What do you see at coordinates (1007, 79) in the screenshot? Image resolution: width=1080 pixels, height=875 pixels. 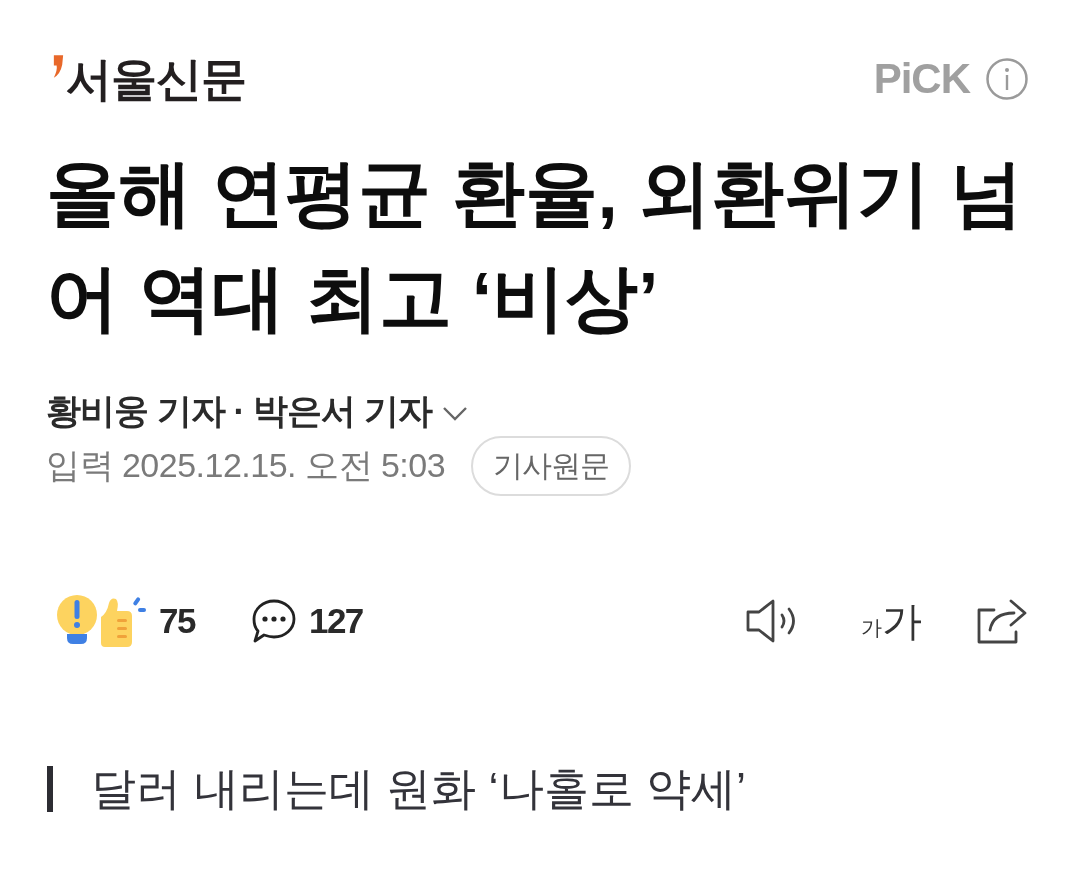 I see `info-icon` at bounding box center [1007, 79].